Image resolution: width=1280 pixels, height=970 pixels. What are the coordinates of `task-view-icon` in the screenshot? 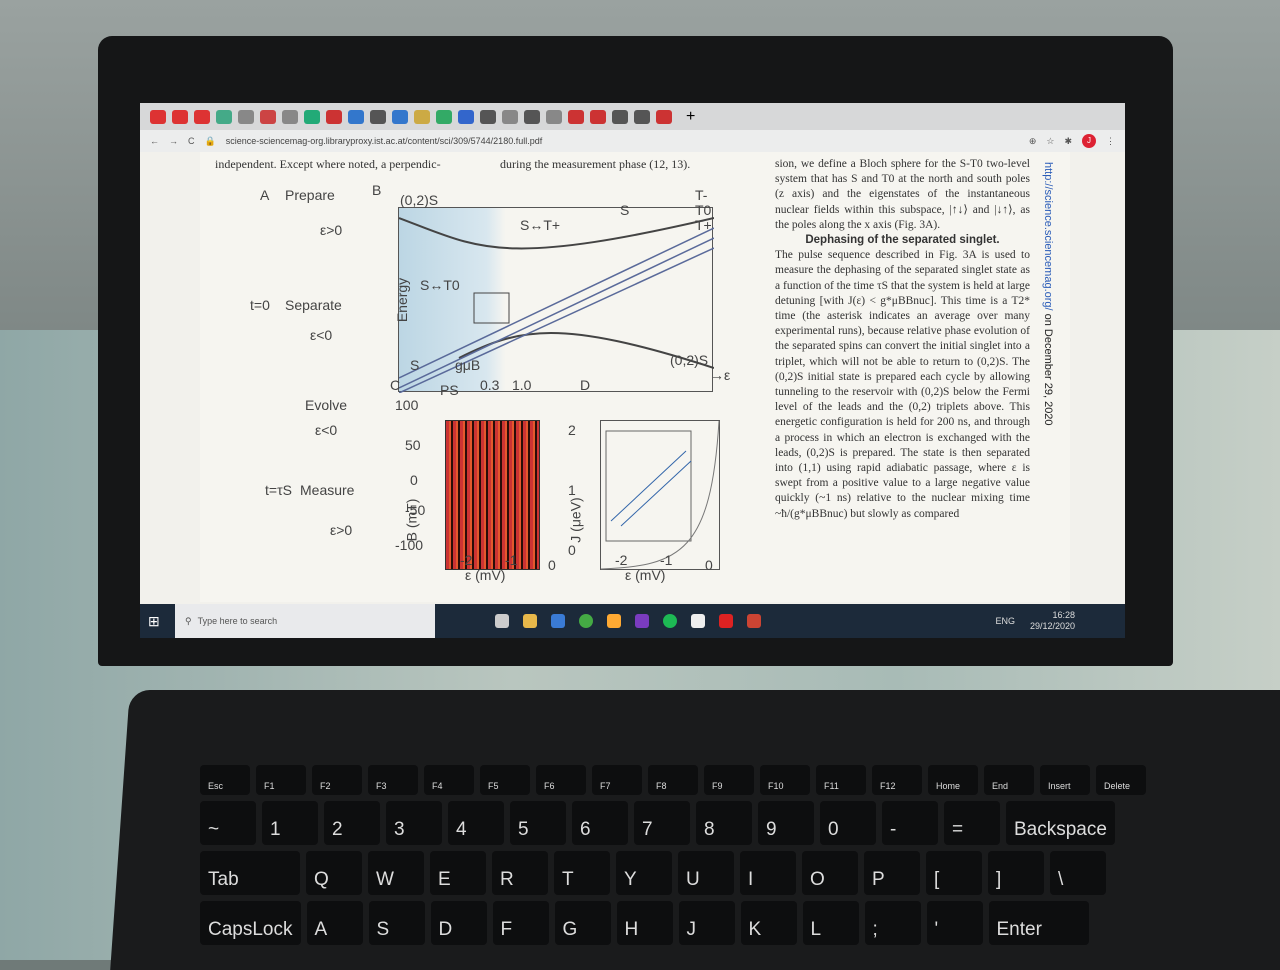 It's located at (502, 621).